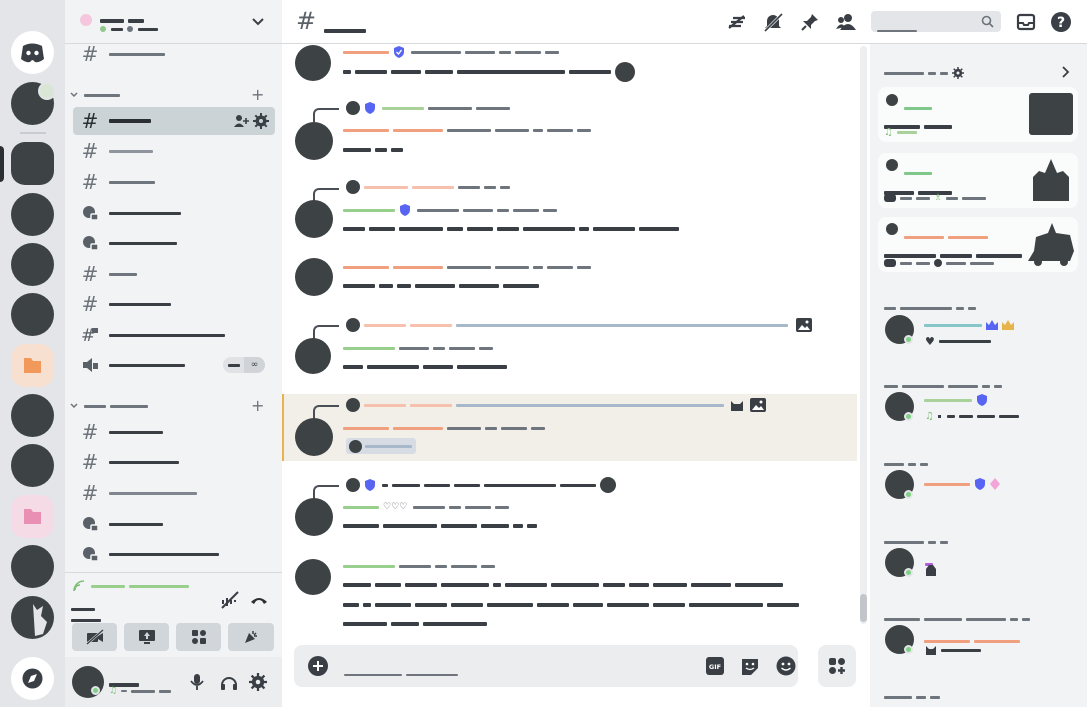 The width and height of the screenshot is (1087, 707). What do you see at coordinates (381, 446) in the screenshot?
I see `user-mention-chip` at bounding box center [381, 446].